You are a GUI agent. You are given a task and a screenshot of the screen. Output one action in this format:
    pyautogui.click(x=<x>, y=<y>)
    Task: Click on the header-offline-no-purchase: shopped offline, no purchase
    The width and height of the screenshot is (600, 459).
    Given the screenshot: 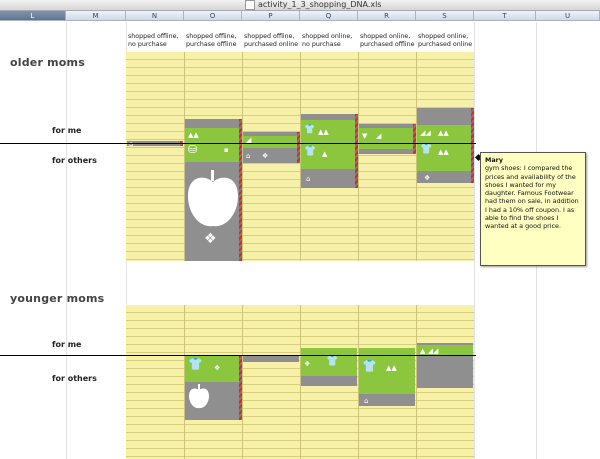 What is the action you would take?
    pyautogui.click(x=153, y=40)
    